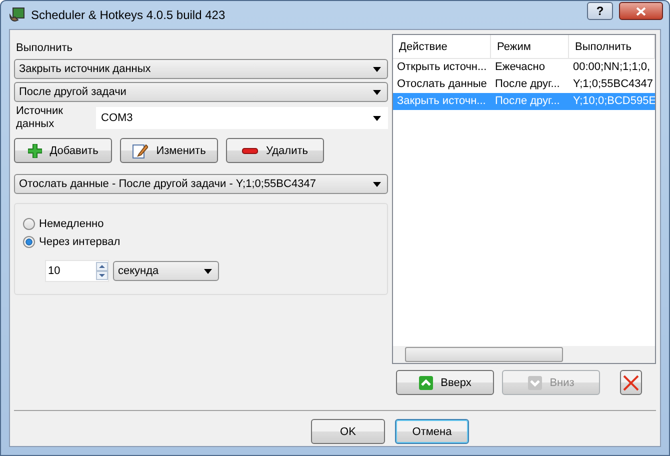 The height and width of the screenshot is (456, 670). I want to click on mode-dropdown: После другой задачи, so click(201, 92).